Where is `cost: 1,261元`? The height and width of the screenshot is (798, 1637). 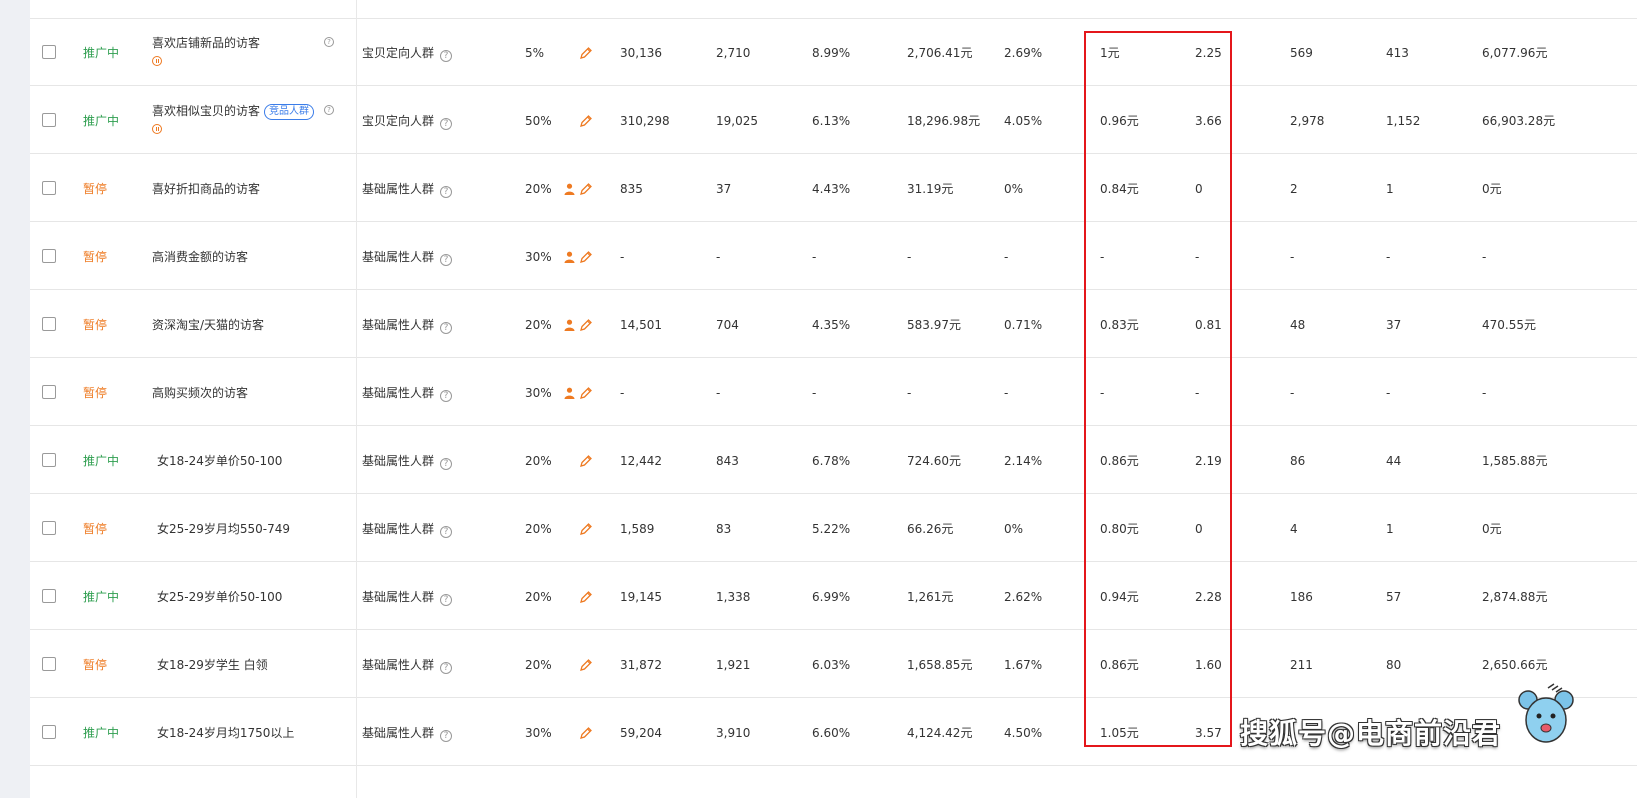 cost: 1,261元 is located at coordinates (930, 597).